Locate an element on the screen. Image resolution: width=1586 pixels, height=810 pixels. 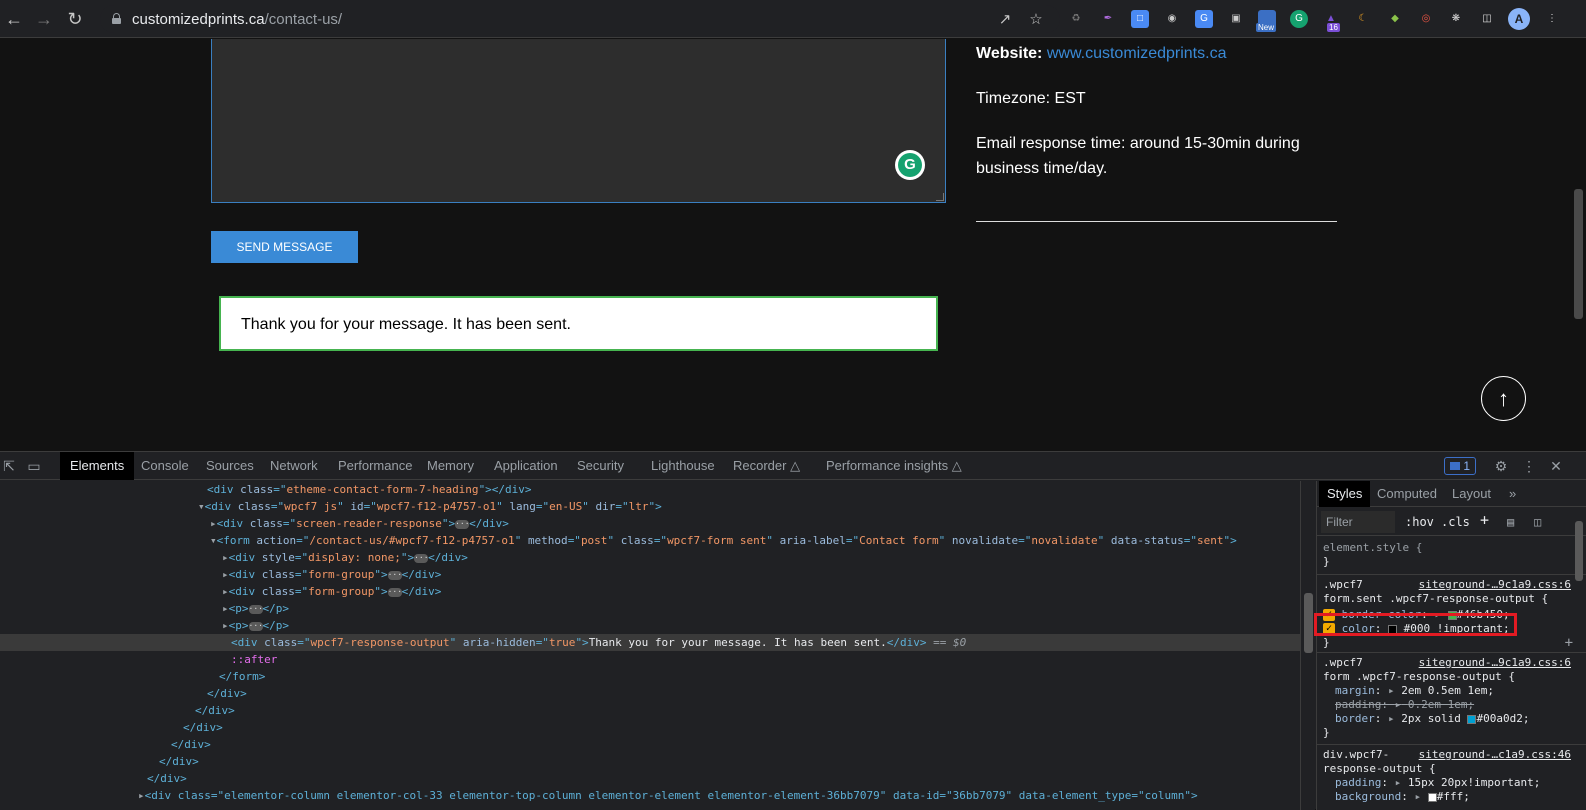
menu-kebab-icon: ⋮ is located at coordinates (1552, 19).